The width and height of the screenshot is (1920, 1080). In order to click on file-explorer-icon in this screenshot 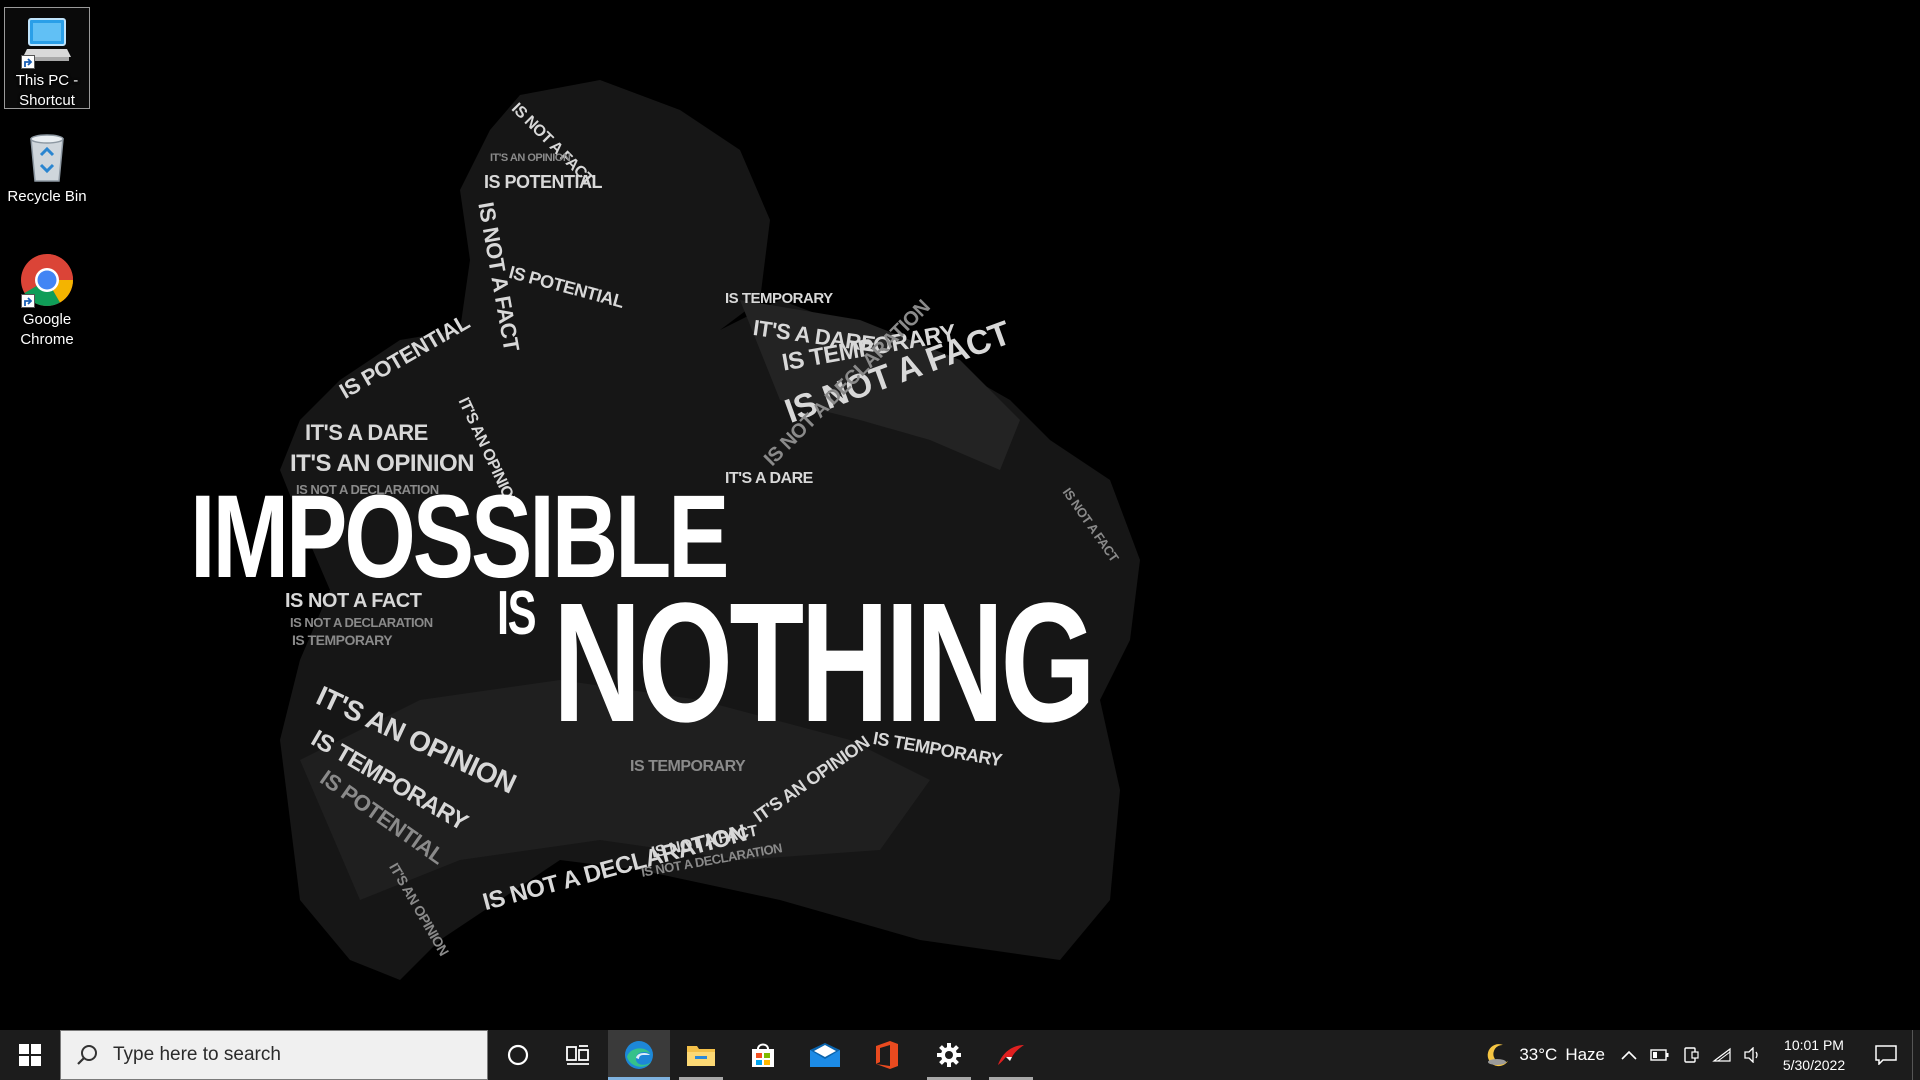, I will do `click(701, 1056)`.